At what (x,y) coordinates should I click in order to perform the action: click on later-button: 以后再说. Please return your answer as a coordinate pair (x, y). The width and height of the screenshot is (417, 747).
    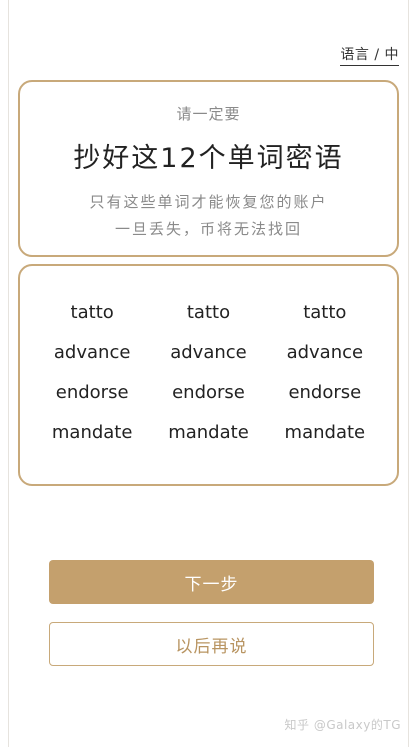
    Looking at the image, I should click on (211, 644).